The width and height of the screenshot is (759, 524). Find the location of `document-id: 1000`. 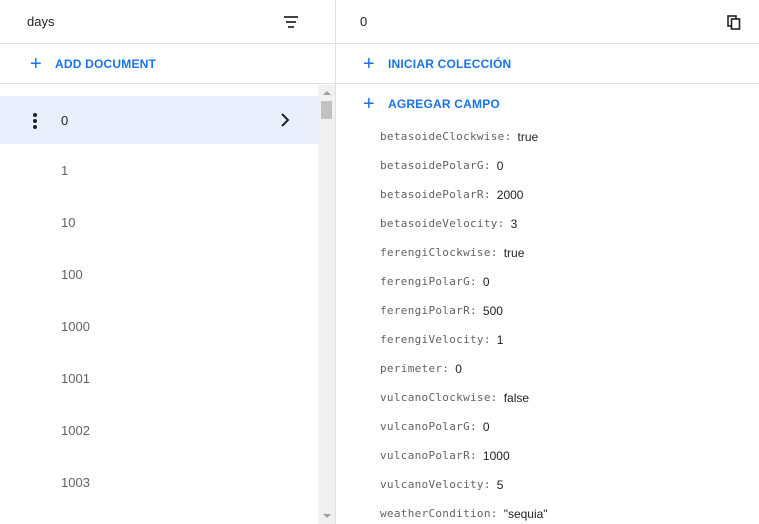

document-id: 1000 is located at coordinates (75, 326).